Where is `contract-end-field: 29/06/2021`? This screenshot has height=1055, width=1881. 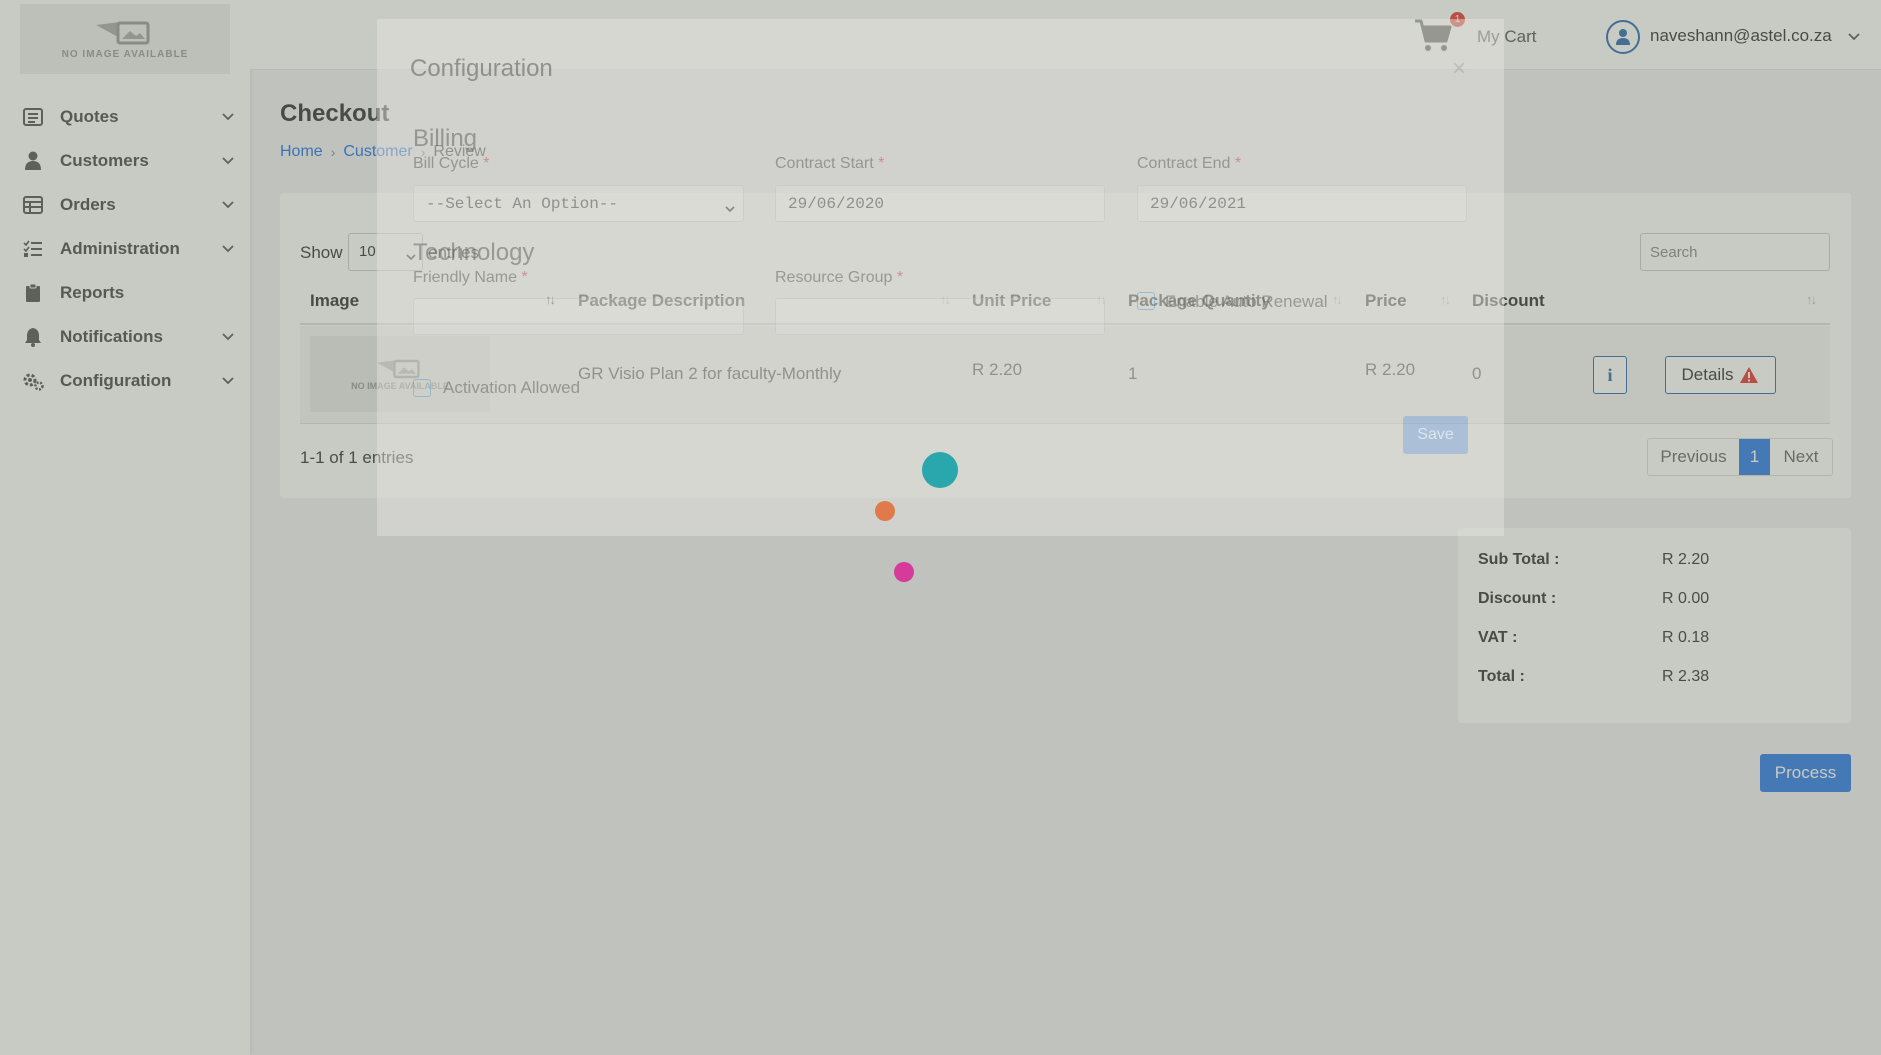
contract-end-field: 29/06/2021 is located at coordinates (1302, 203).